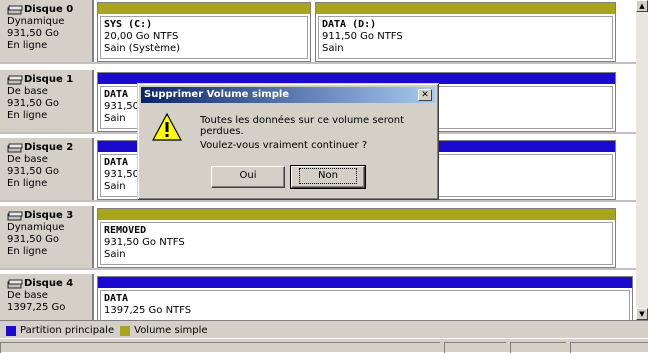  Describe the element at coordinates (49, 283) in the screenshot. I see `disk-name: Disque 4` at that location.